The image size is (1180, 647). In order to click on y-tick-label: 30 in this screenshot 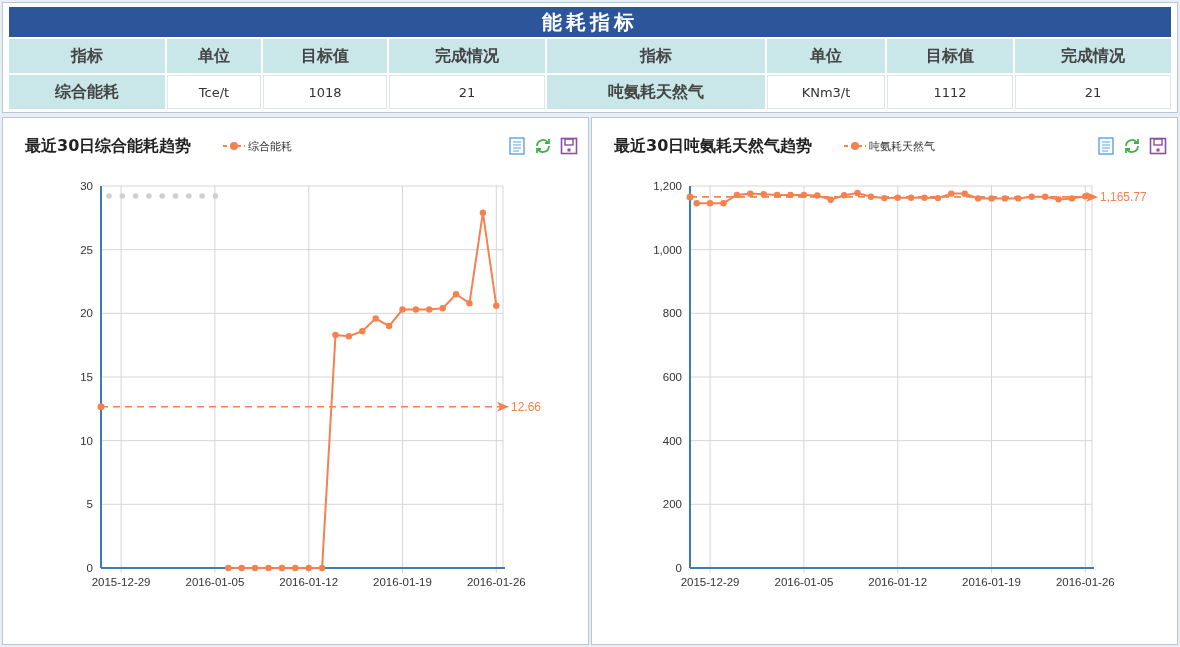, I will do `click(86, 186)`.